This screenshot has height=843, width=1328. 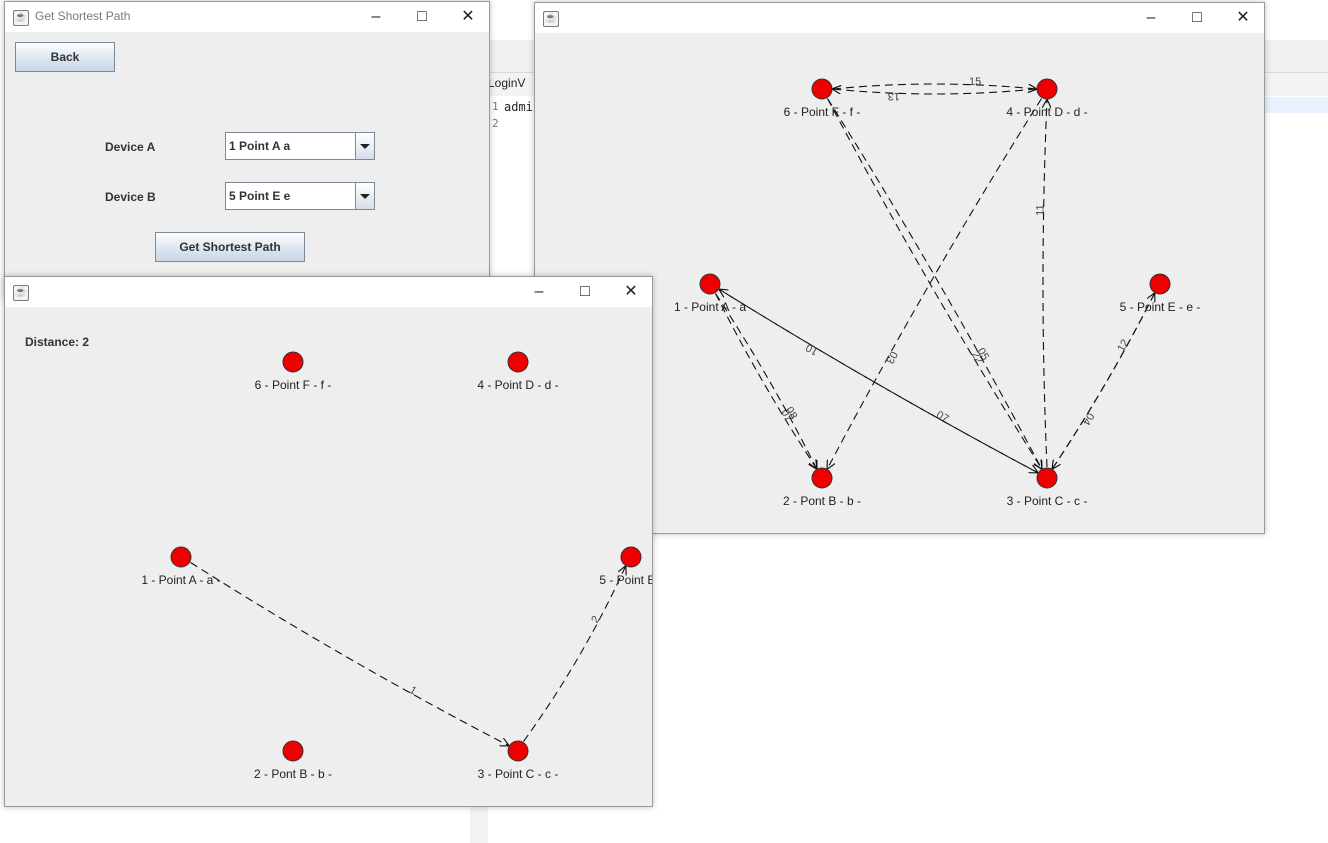 What do you see at coordinates (260, 146) in the screenshot?
I see `device-a-value: 1 Point A a` at bounding box center [260, 146].